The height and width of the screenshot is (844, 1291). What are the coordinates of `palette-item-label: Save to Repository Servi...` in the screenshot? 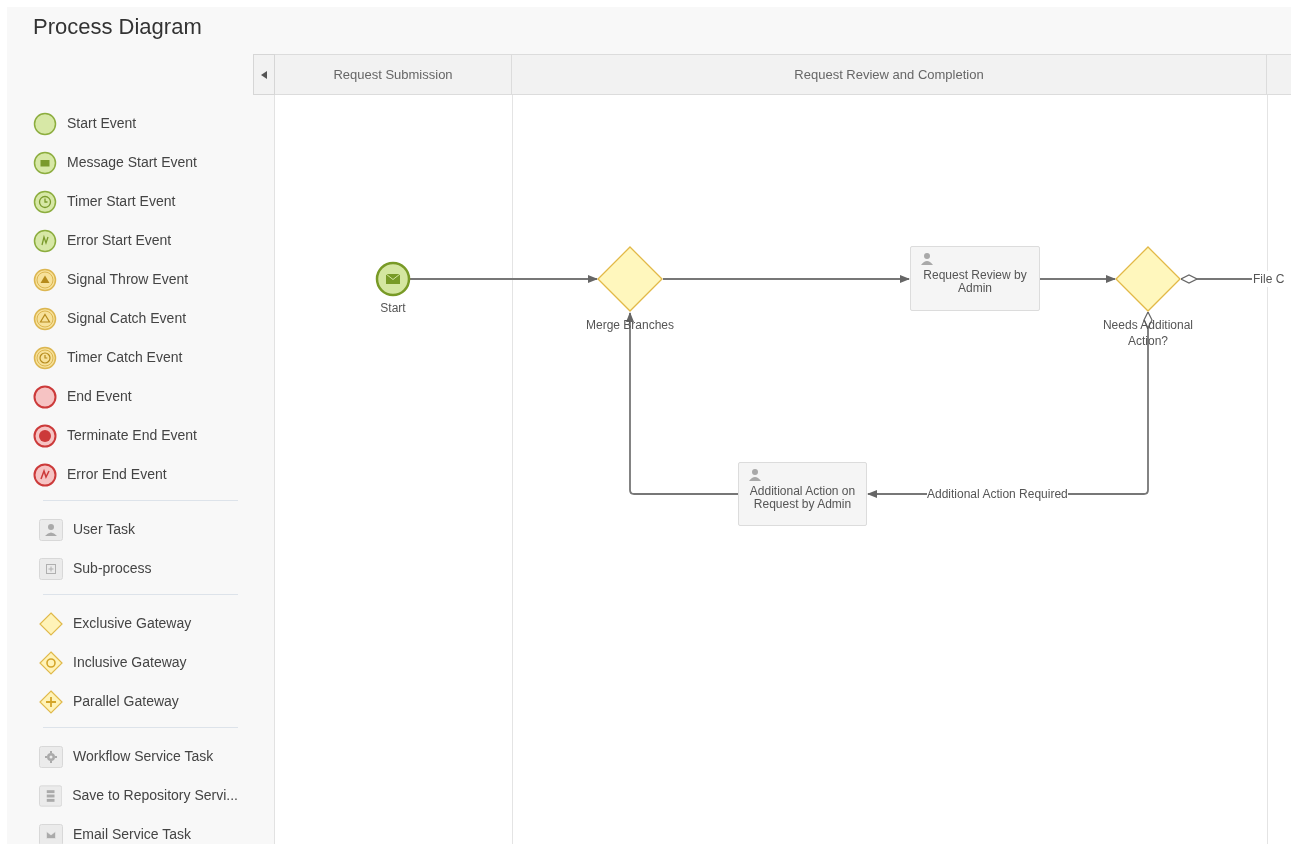 It's located at (155, 795).